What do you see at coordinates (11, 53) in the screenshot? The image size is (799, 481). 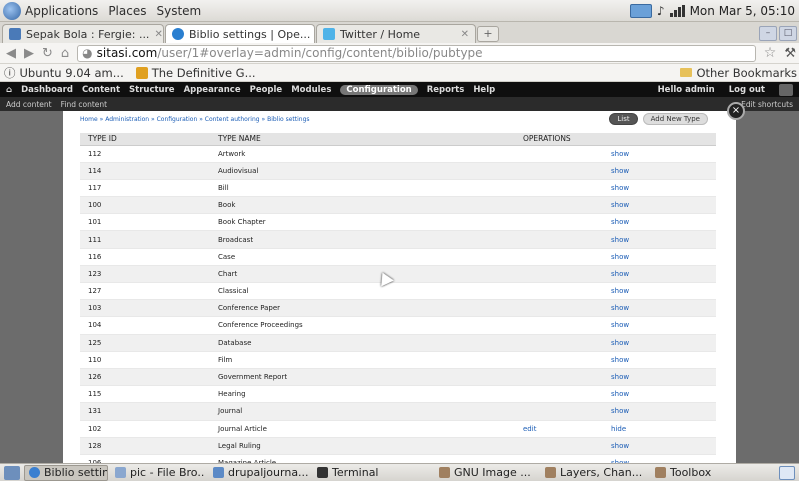 I see `back-icon: ◀` at bounding box center [11, 53].